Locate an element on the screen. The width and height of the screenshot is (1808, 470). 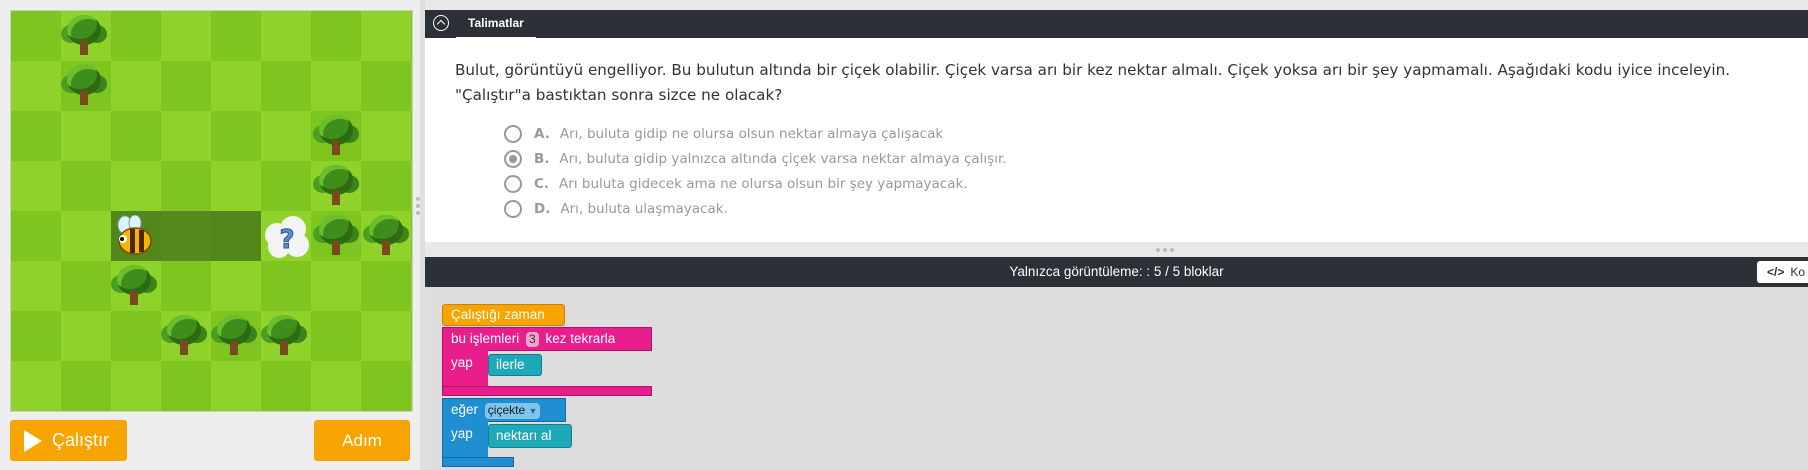
code-icon: </> is located at coordinates (1776, 272).